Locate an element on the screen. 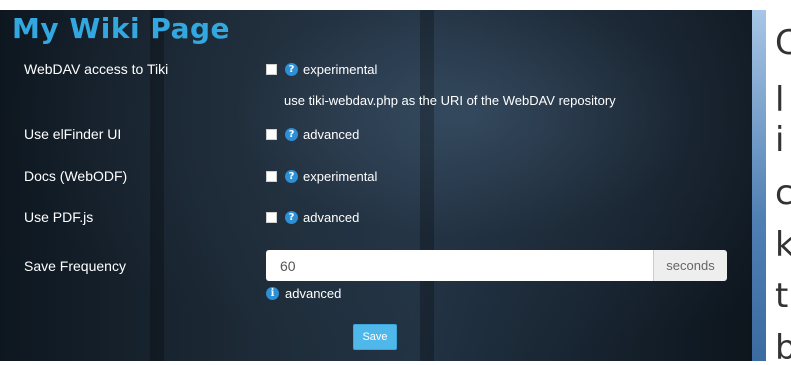 The height and width of the screenshot is (365, 791). page-title: My Wiki Page is located at coordinates (121, 28).